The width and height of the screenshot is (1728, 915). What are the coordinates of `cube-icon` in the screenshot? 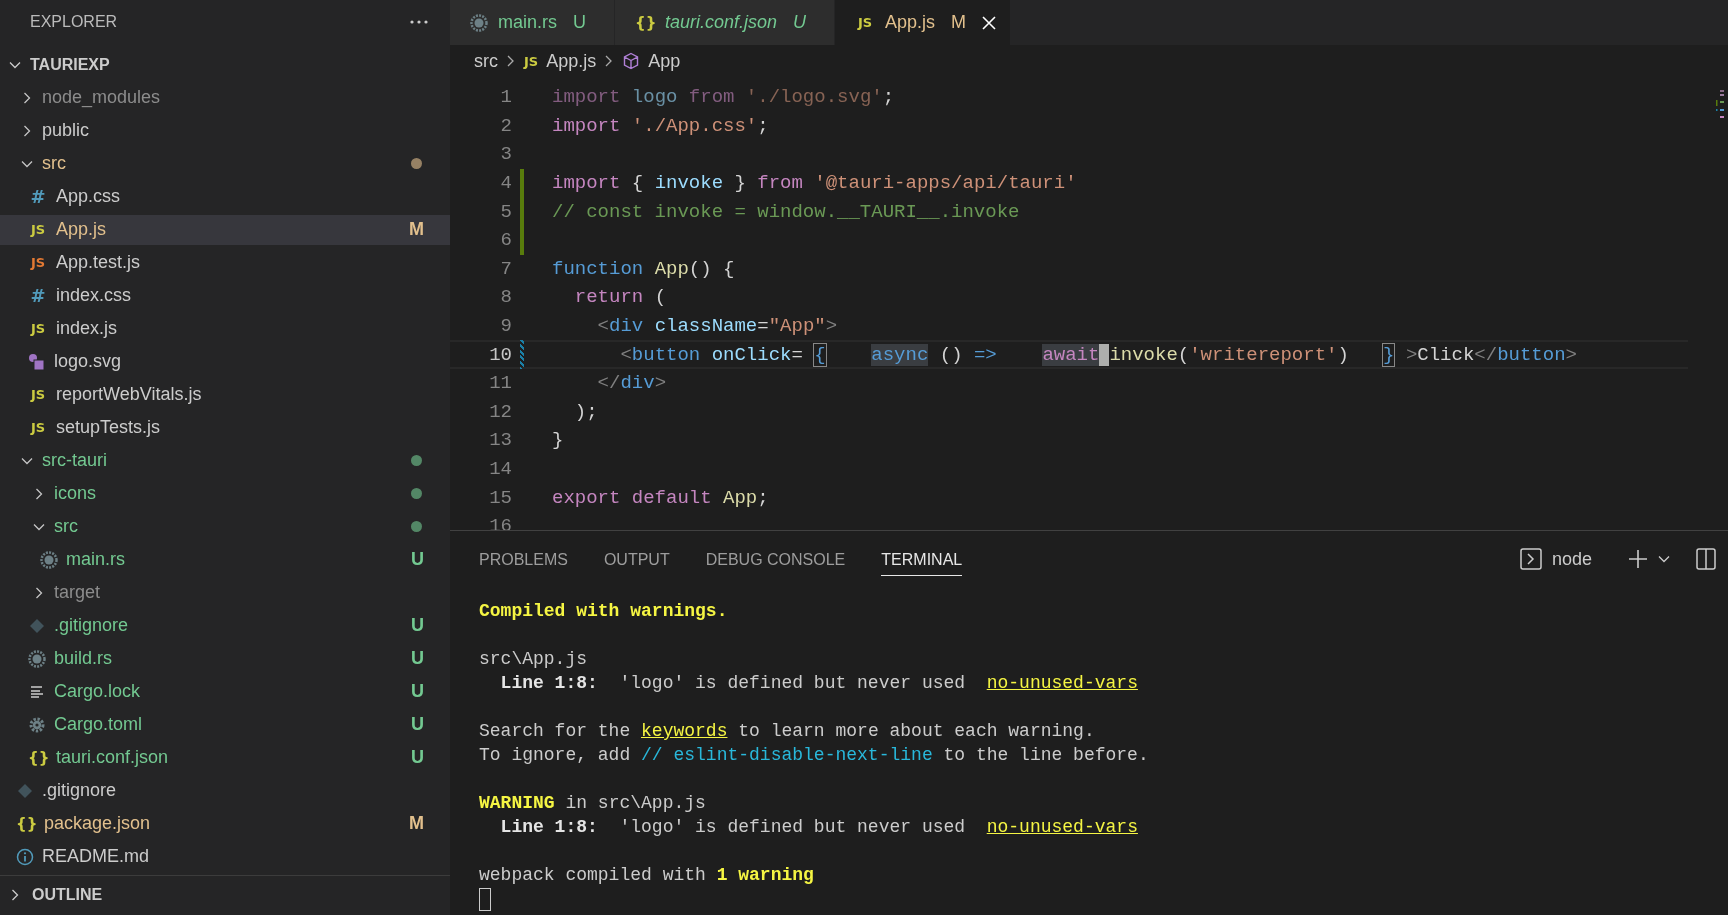 It's located at (631, 61).